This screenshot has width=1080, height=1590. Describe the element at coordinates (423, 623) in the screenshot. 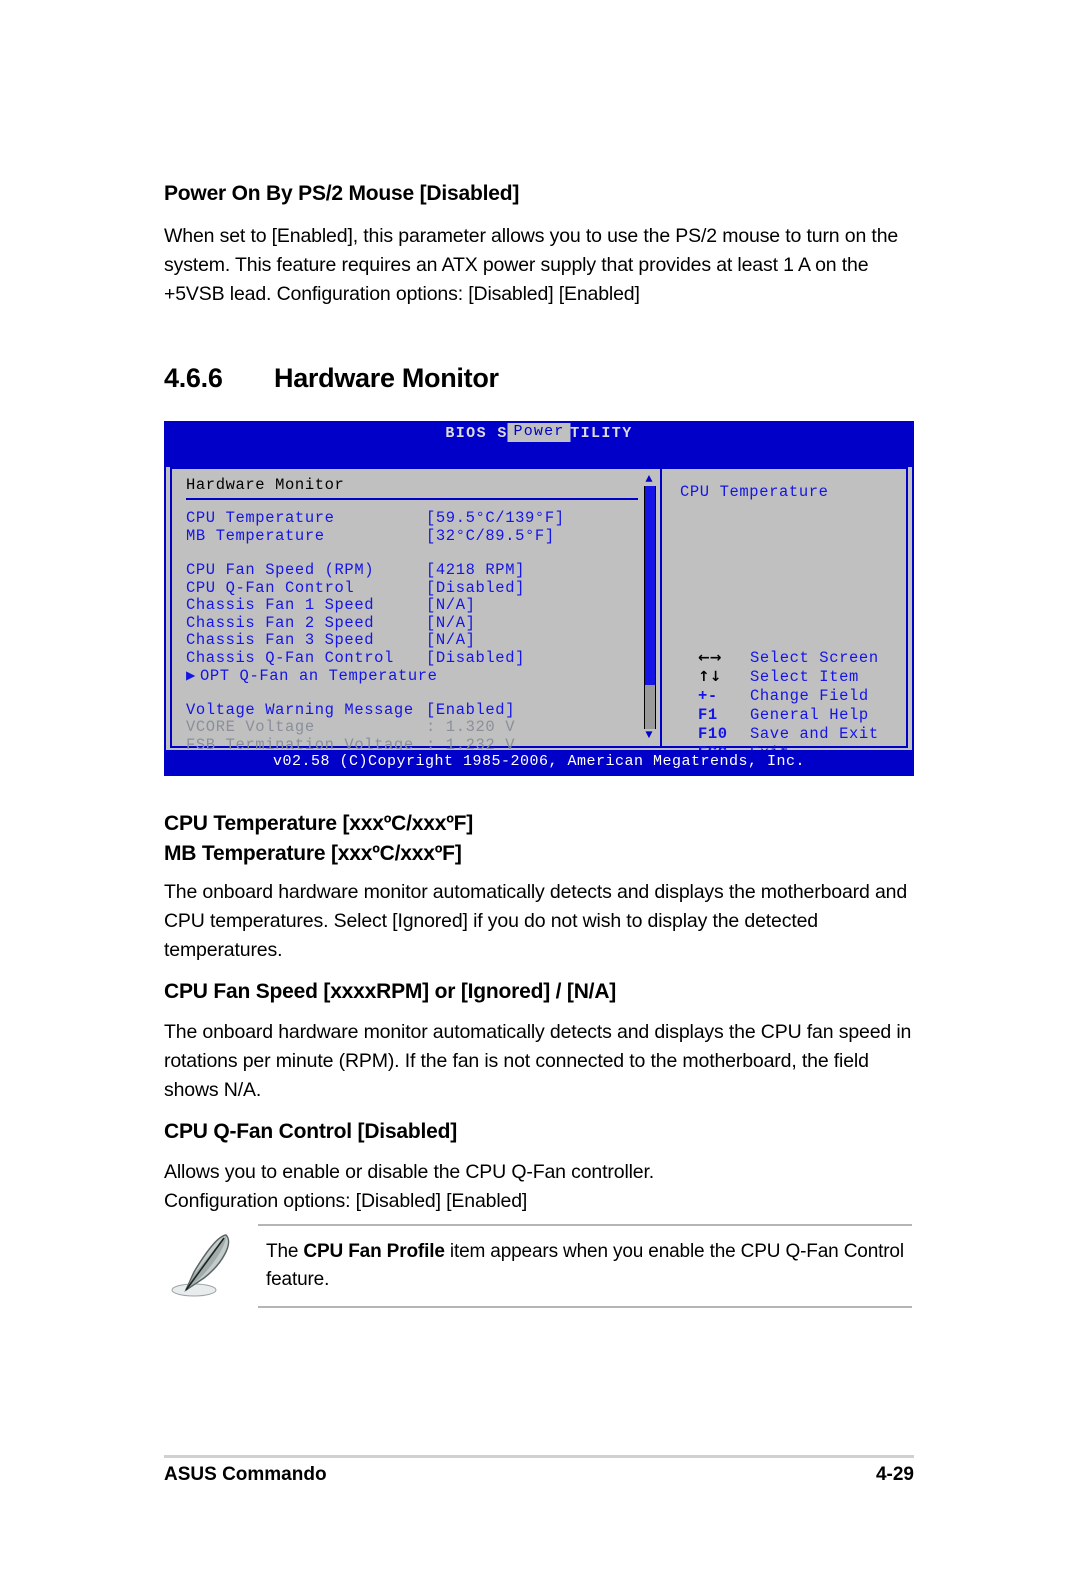

I see `hardware-monitor-row: Chassis Fan 2 Speed [N/A]` at that location.